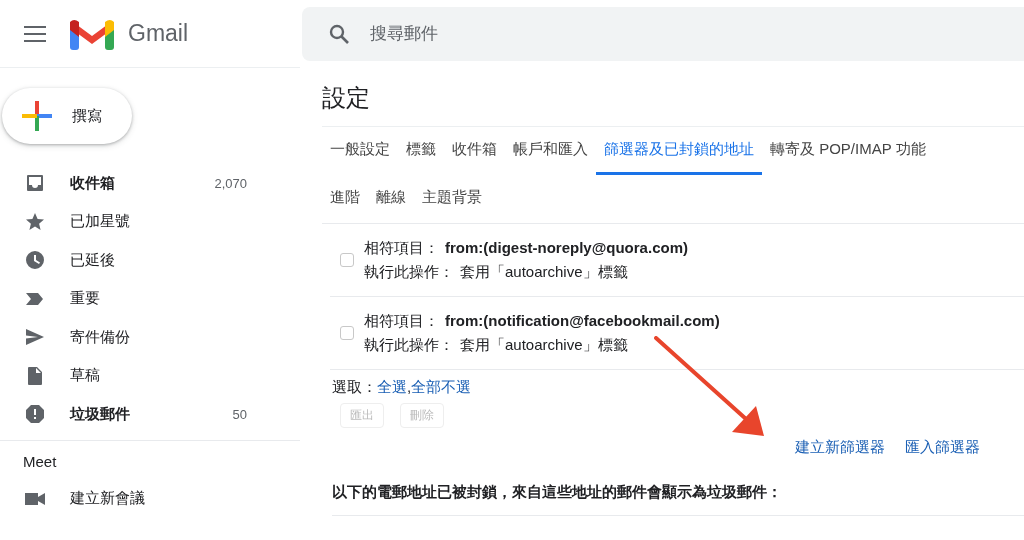 Image resolution: width=1024 pixels, height=540 pixels. Describe the element at coordinates (679, 151) in the screenshot. I see `settings-tab: 篩選器及已封鎖的地址` at that location.